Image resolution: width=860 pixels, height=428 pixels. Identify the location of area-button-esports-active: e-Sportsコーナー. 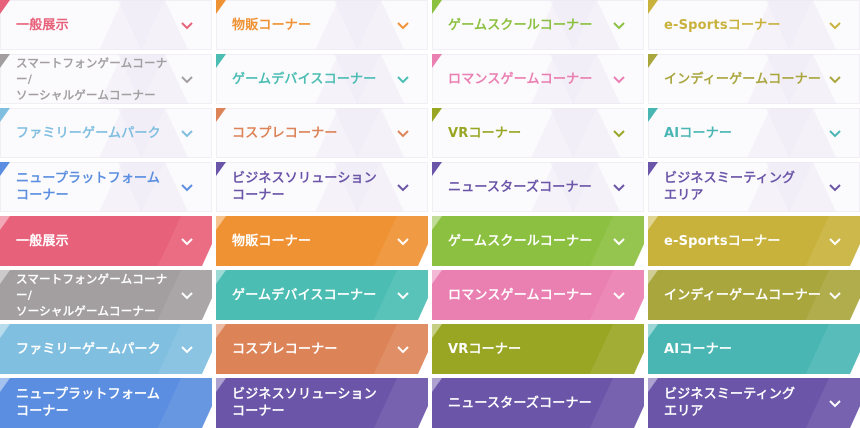
(754, 241).